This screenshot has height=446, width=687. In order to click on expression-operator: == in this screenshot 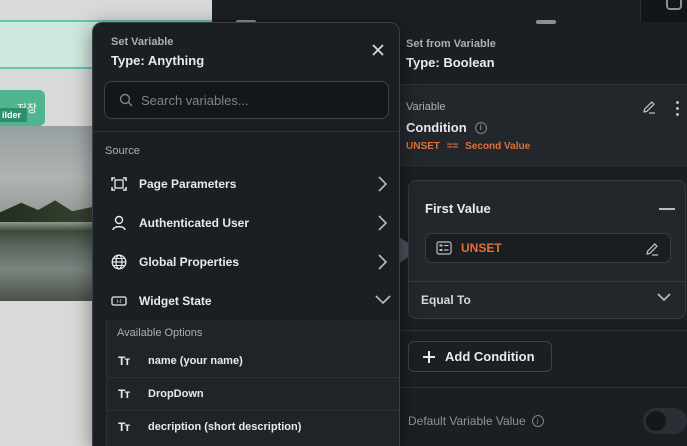, I will do `click(452, 146)`.